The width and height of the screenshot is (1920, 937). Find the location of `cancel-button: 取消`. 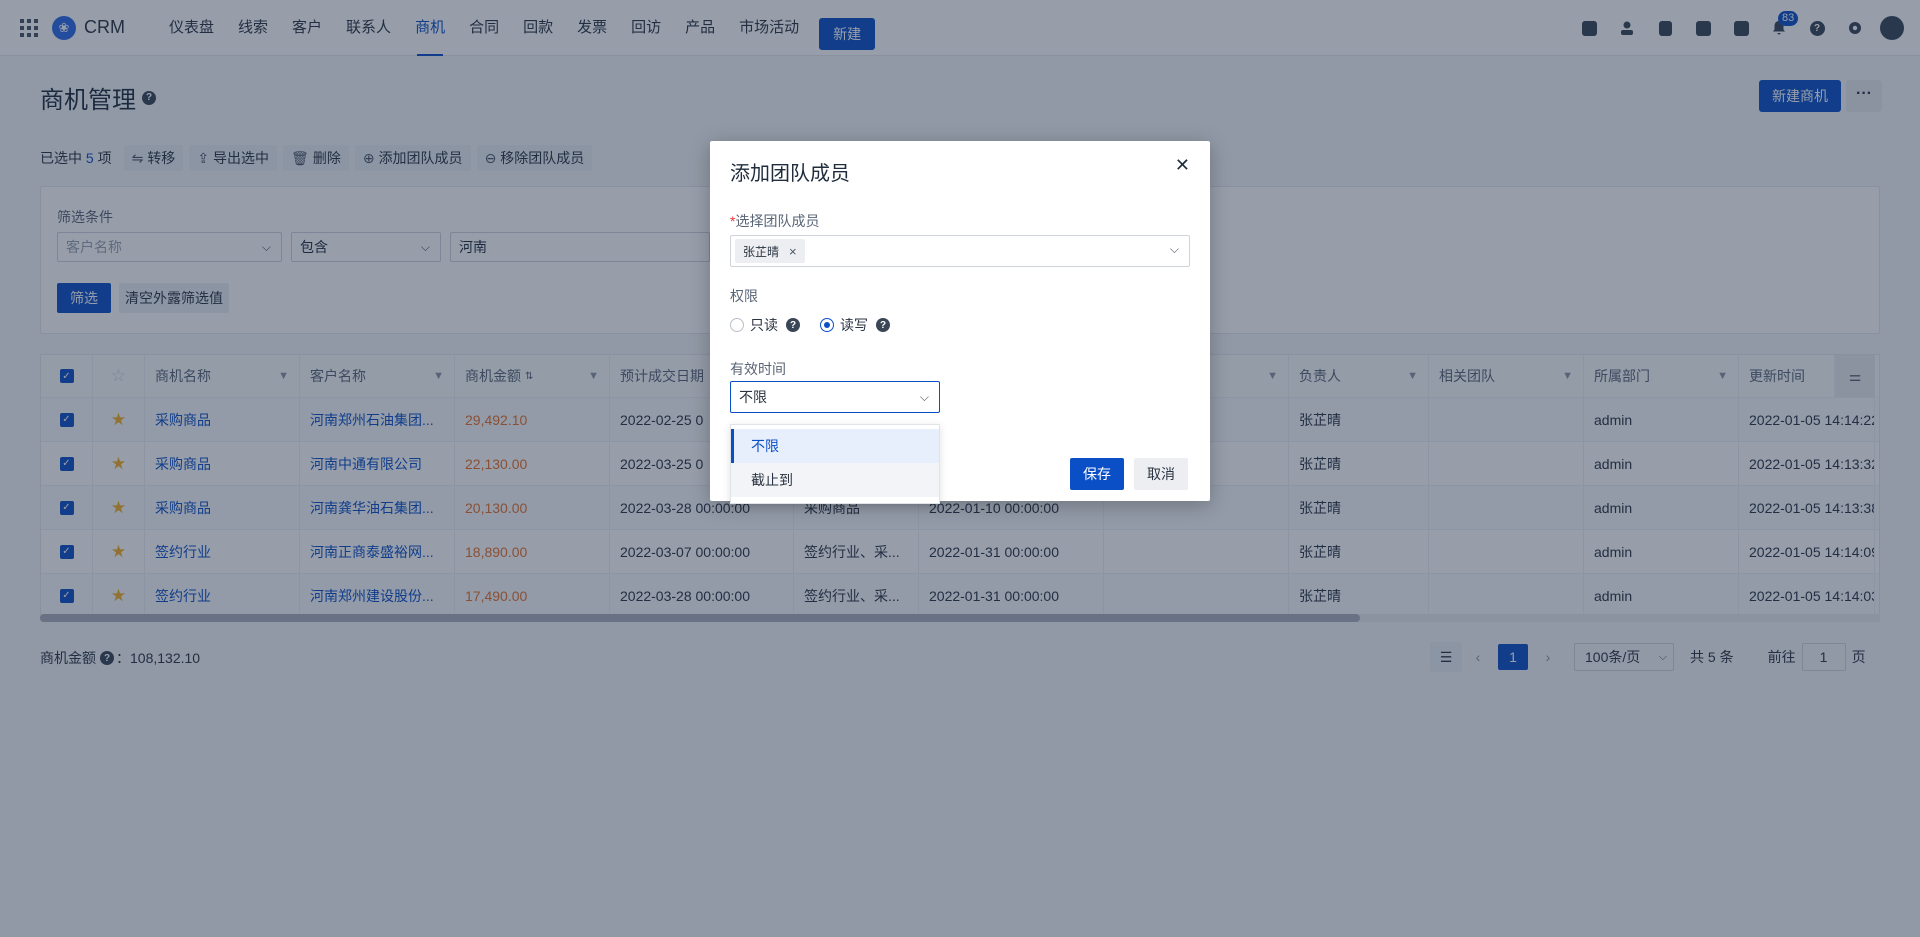

cancel-button: 取消 is located at coordinates (1161, 474).